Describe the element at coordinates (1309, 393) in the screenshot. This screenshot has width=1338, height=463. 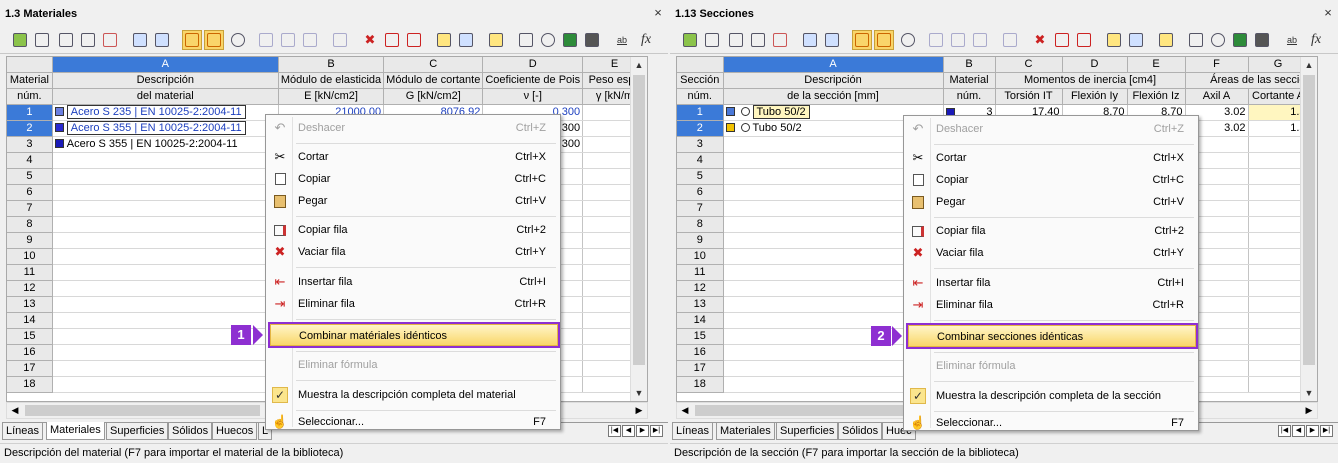
I see `scroll-down-icon: ▼` at that location.